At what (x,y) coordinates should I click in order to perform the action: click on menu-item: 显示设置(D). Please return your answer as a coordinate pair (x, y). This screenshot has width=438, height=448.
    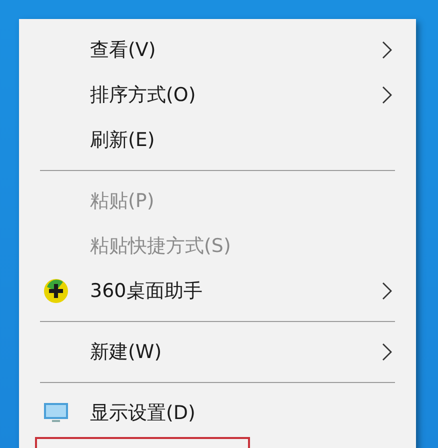
    Looking at the image, I should click on (143, 413).